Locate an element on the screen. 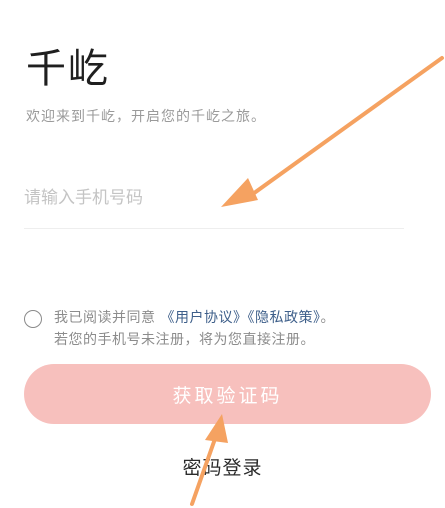 Image resolution: width=445 pixels, height=508 pixels. agreement-text: 我已阅读并同意 《用户协议》《隐私政策》。 is located at coordinates (194, 318).